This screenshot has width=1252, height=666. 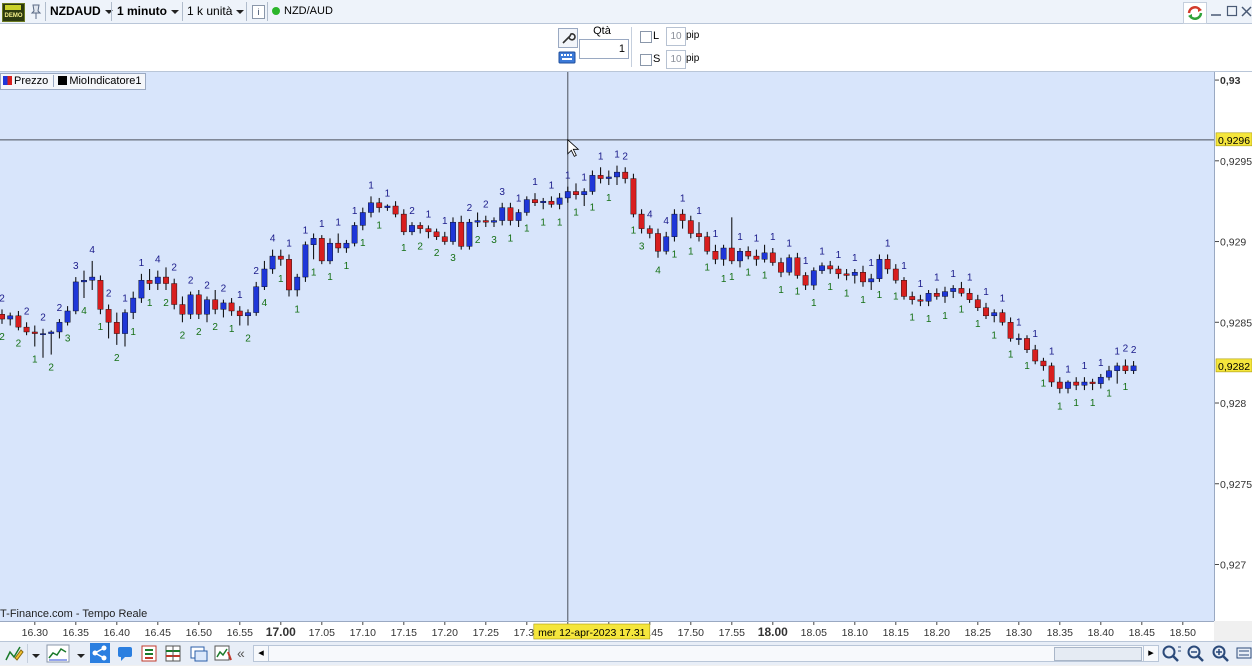 I want to click on horizontal-scrollbar: ◂ ▸, so click(x=706, y=653).